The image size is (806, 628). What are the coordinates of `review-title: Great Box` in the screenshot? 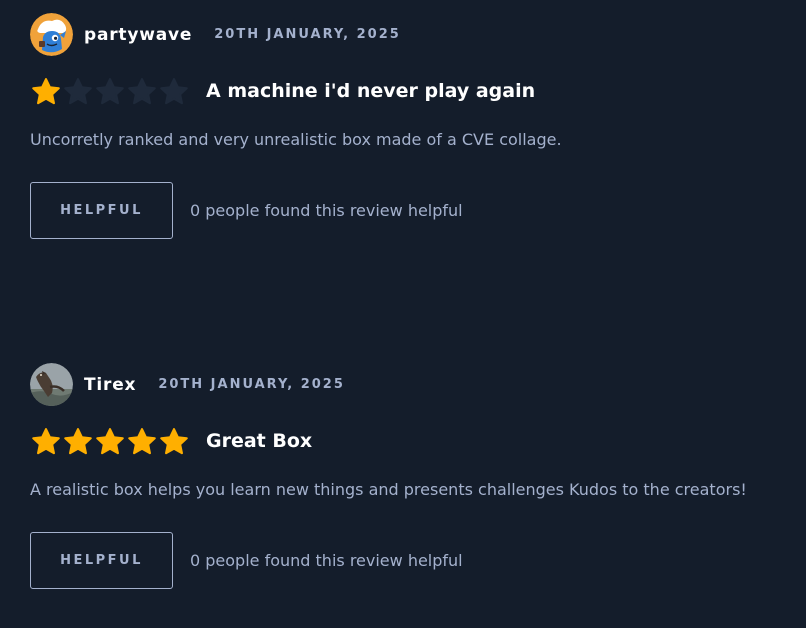 It's located at (259, 441).